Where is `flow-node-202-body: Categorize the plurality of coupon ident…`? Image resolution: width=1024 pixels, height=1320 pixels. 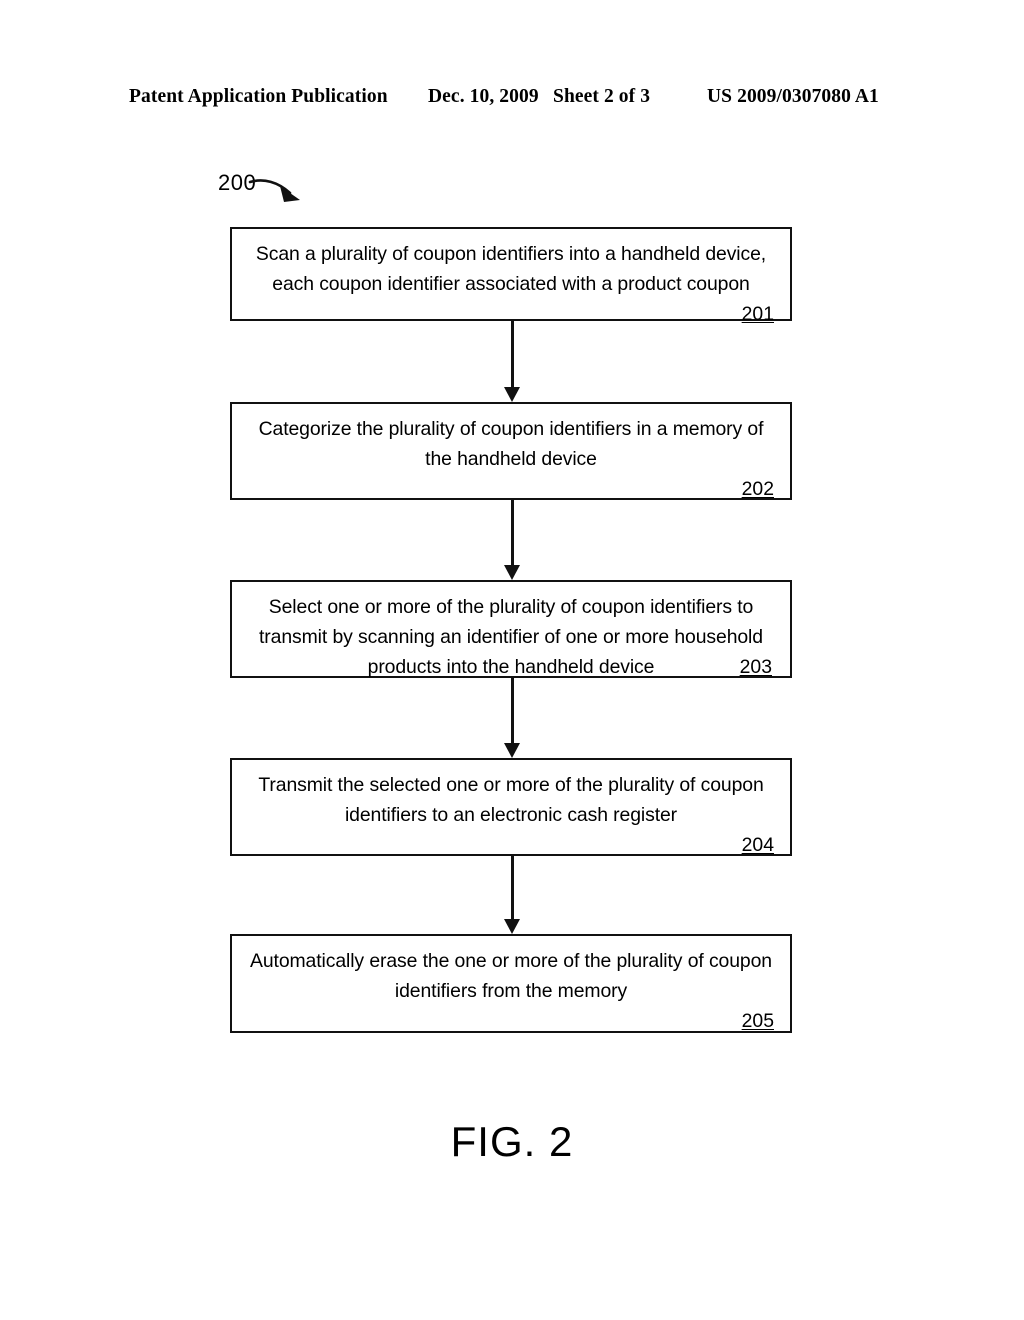 flow-node-202-body: Categorize the plurality of coupon ident… is located at coordinates (511, 459).